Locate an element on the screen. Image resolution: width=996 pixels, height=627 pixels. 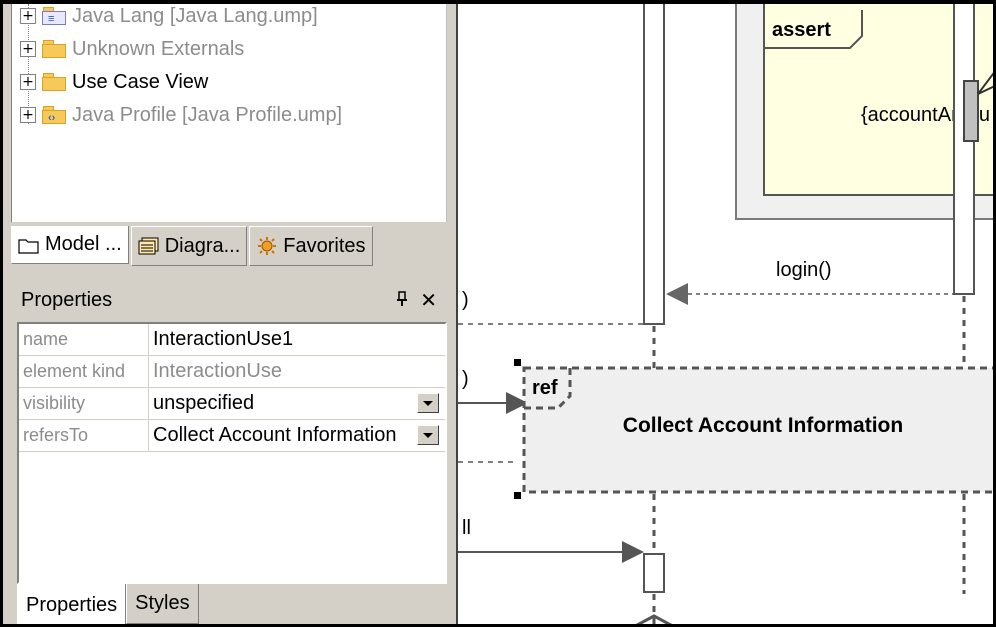
favorites-icon is located at coordinates (267, 246).